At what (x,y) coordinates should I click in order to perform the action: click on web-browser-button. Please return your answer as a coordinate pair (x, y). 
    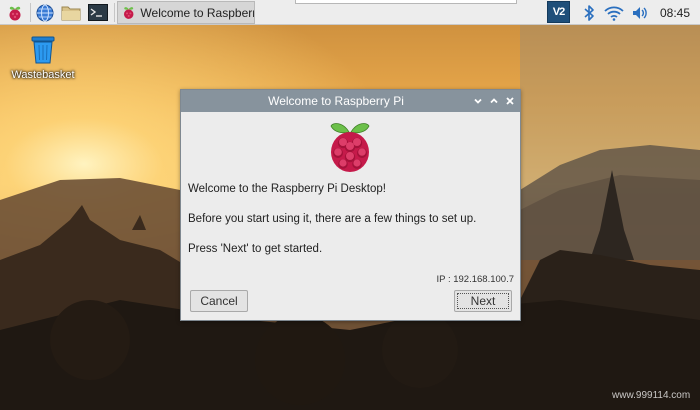
    Looking at the image, I should click on (45, 12).